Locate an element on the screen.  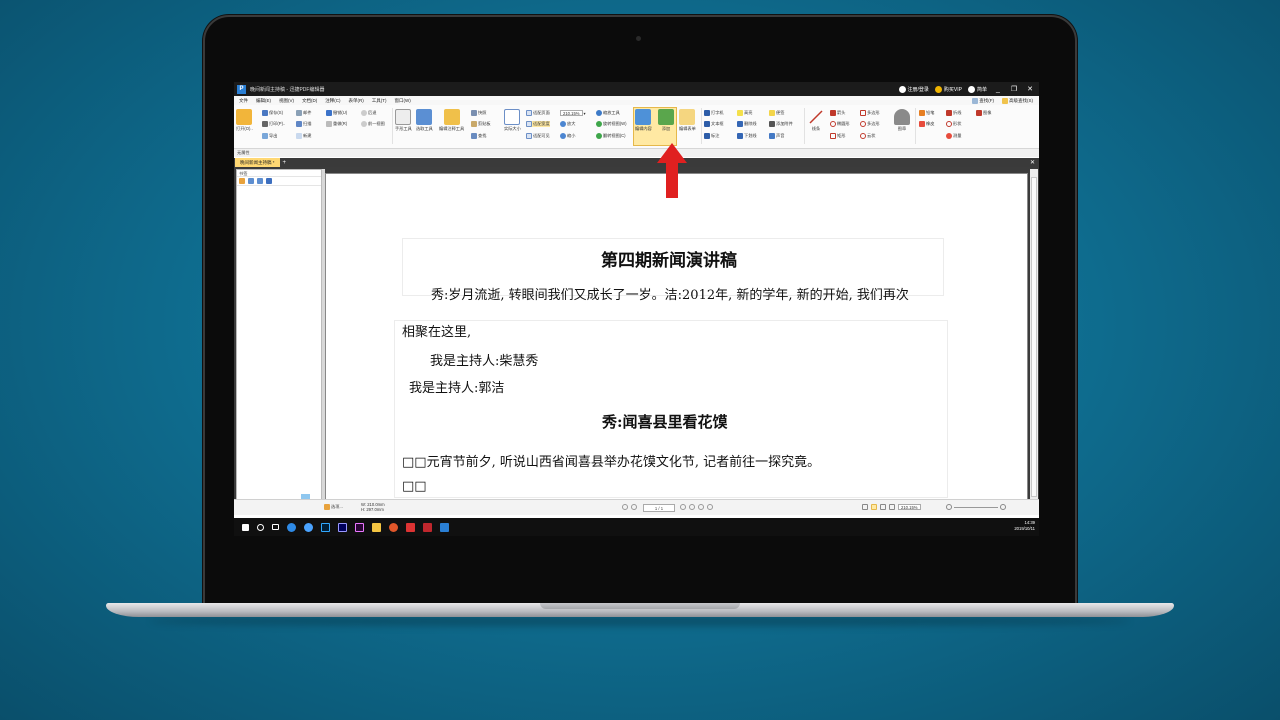
app-icon is located at coordinates (410, 527).